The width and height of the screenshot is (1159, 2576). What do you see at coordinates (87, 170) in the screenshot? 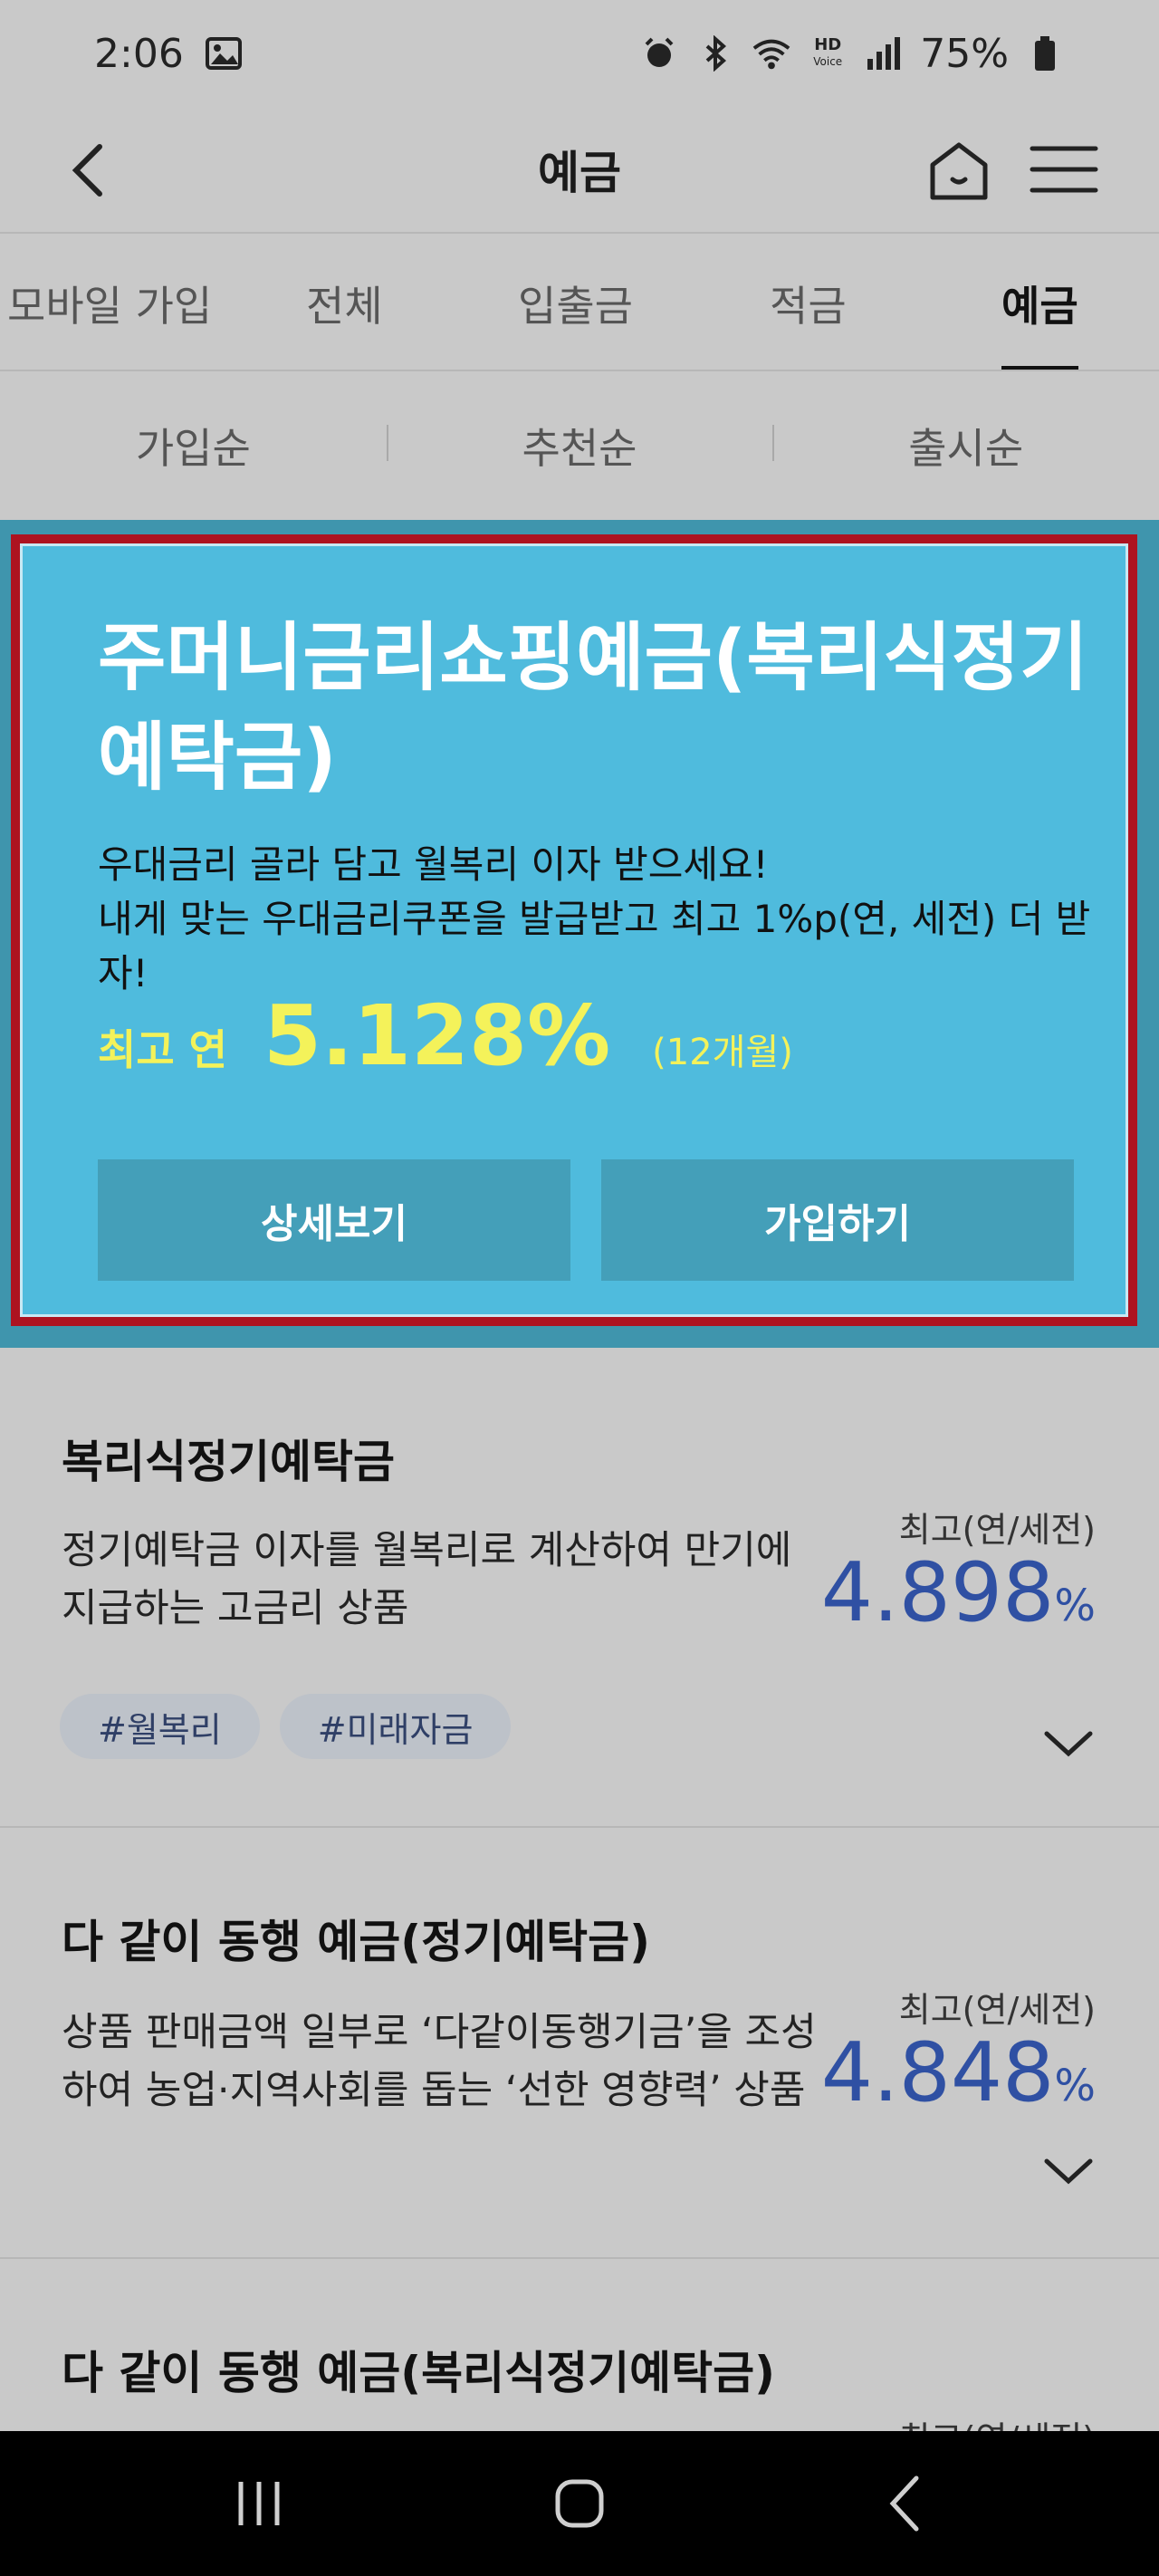
I see `chevron-left-icon` at bounding box center [87, 170].